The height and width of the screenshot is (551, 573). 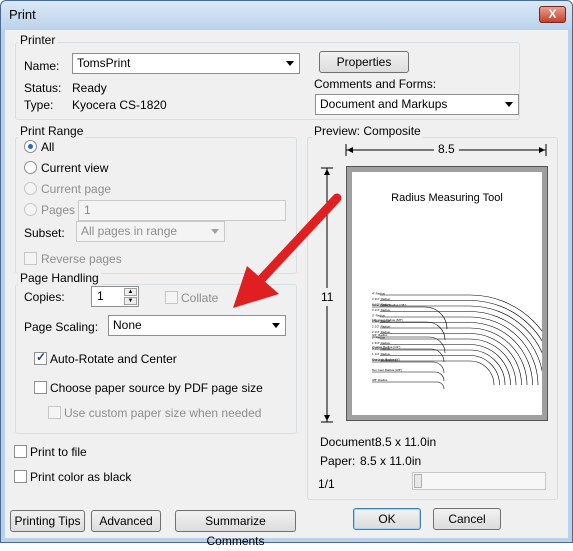 I want to click on radius-label: 4" Radius, so click(x=378, y=294).